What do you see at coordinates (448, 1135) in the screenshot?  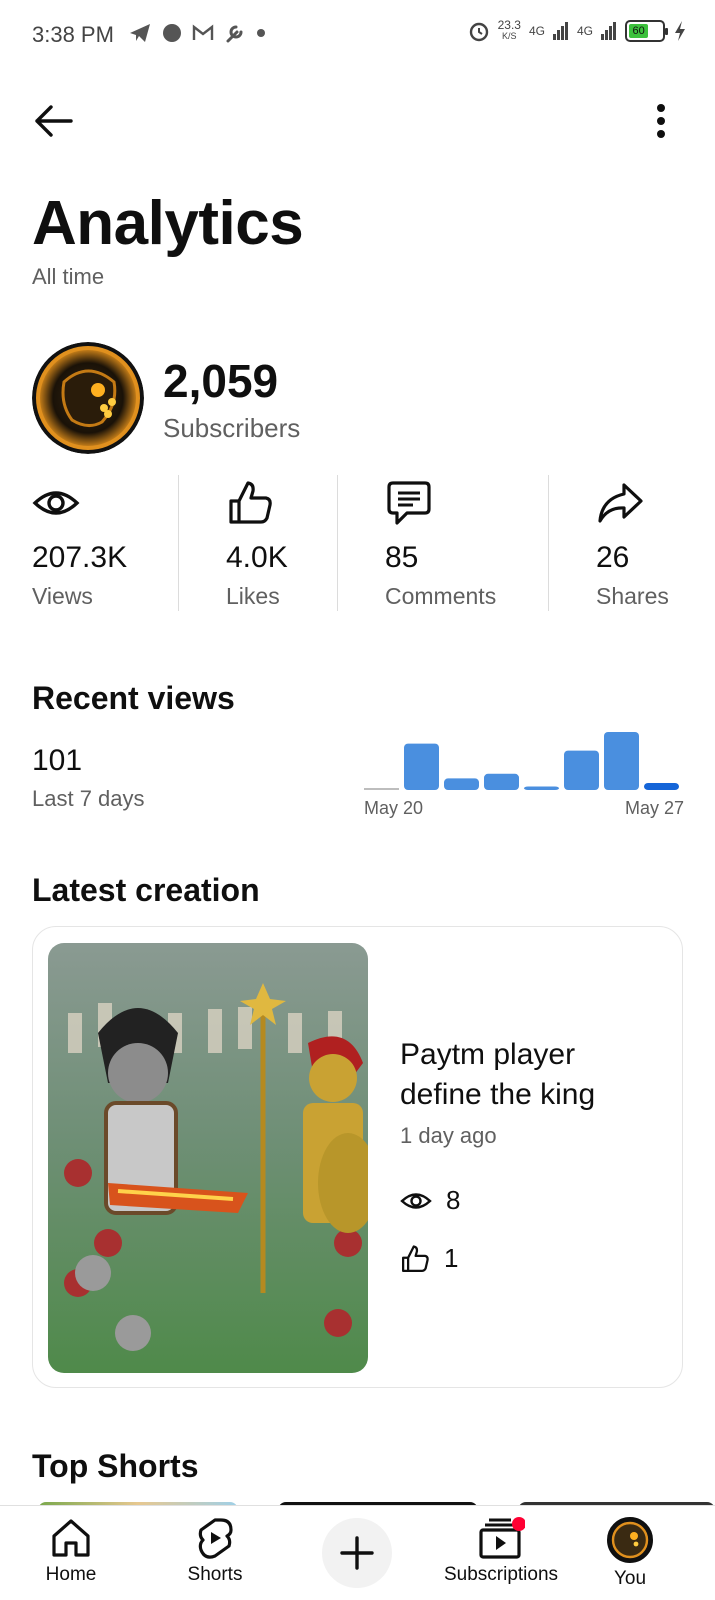 I see `video-age: 1 day ago` at bounding box center [448, 1135].